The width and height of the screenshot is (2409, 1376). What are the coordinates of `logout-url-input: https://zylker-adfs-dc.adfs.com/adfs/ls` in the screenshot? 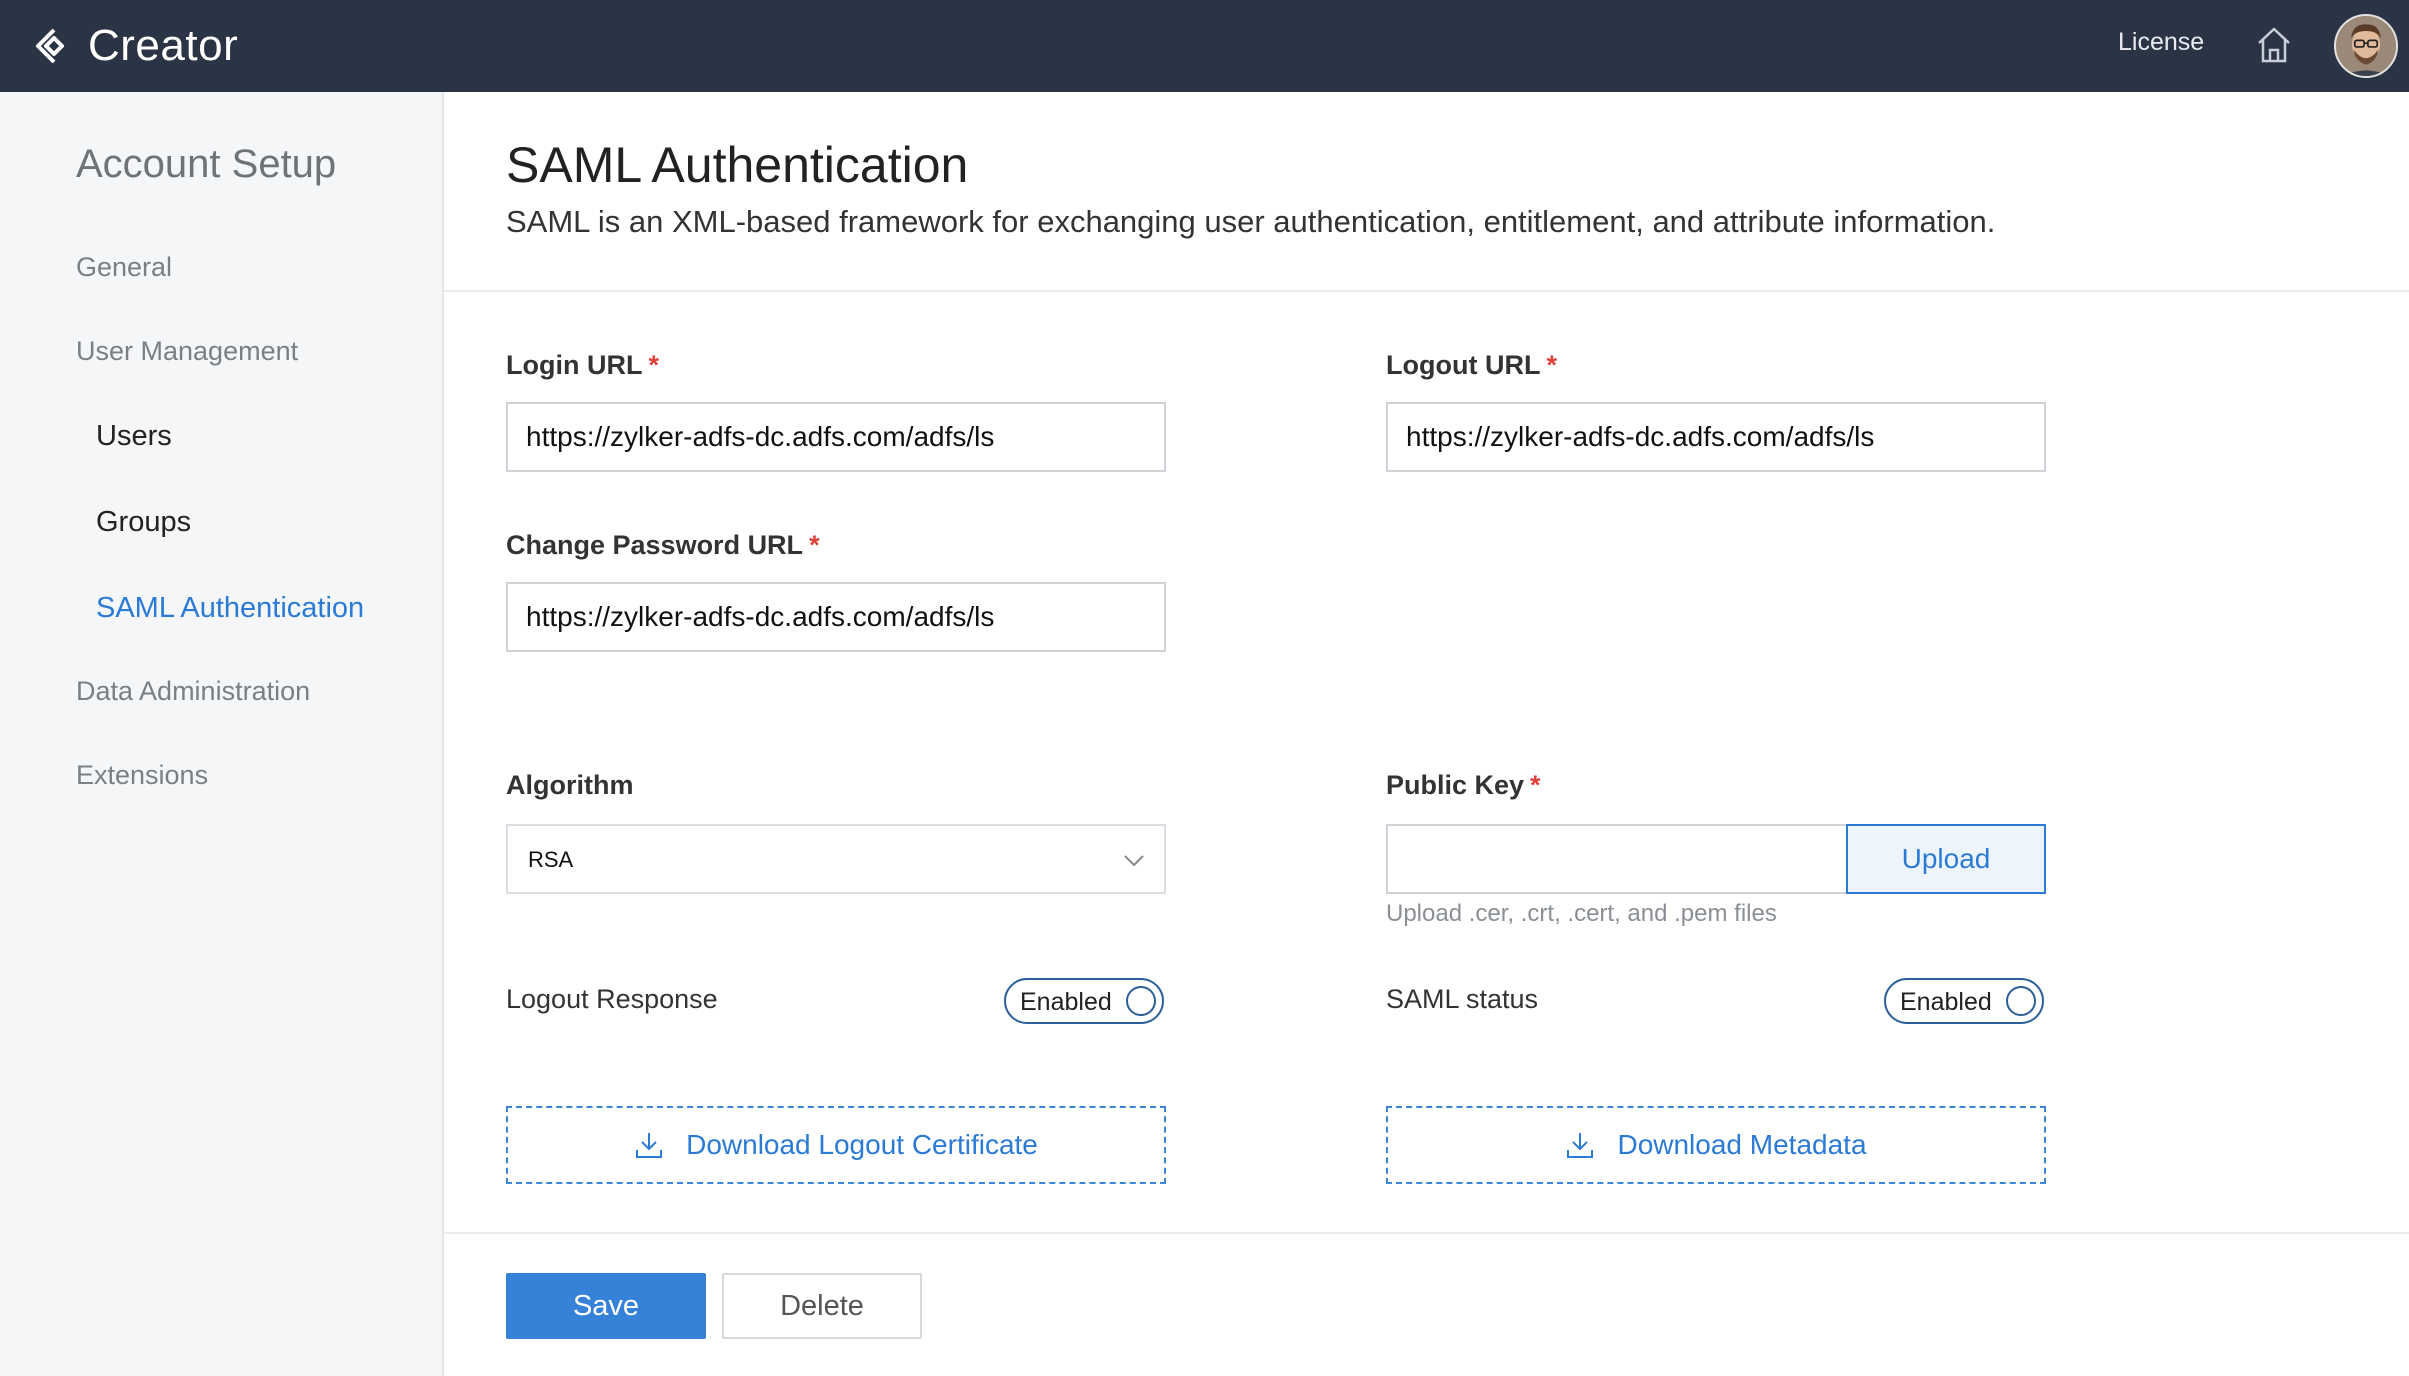 It's located at (1716, 437).